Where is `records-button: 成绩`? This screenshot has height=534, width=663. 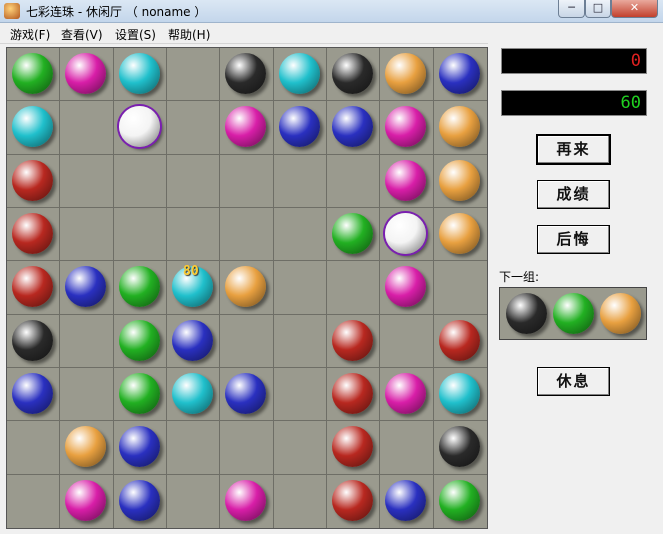
records-button: 成绩 is located at coordinates (573, 194).